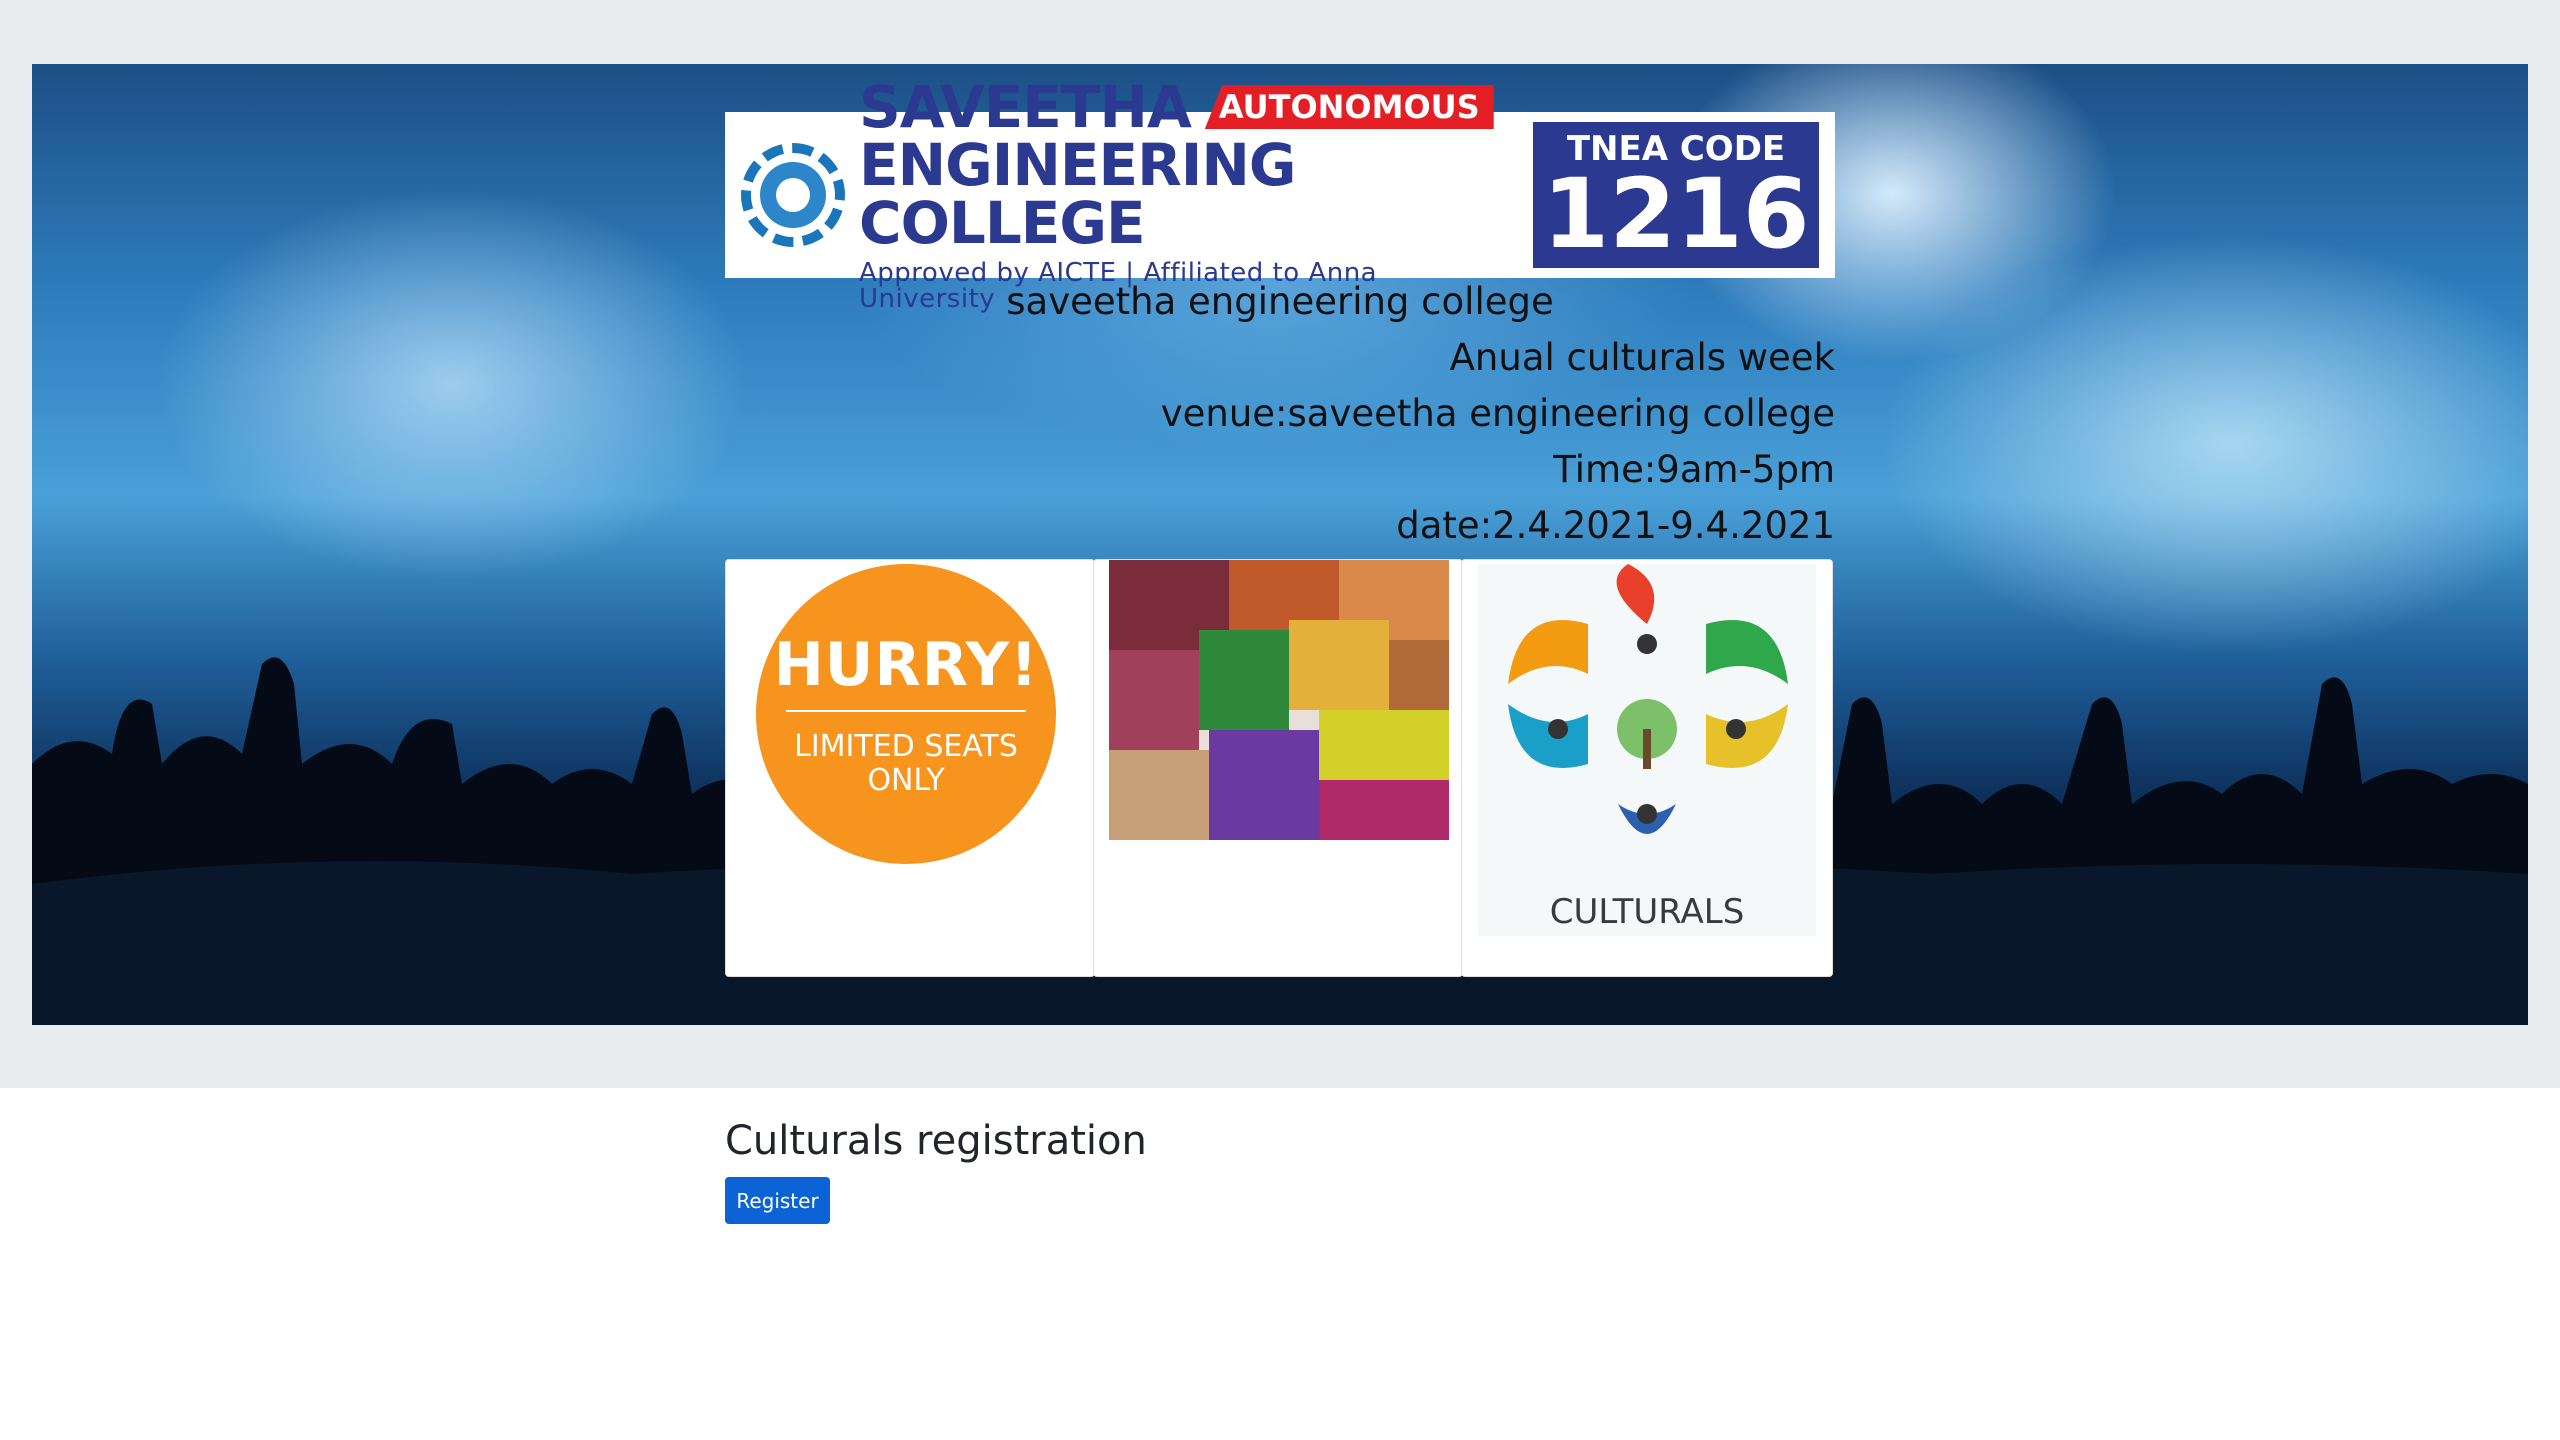  Describe the element at coordinates (1078, 194) in the screenshot. I see `logo-college-name-line2: ENGINEERING COLLEGE` at that location.